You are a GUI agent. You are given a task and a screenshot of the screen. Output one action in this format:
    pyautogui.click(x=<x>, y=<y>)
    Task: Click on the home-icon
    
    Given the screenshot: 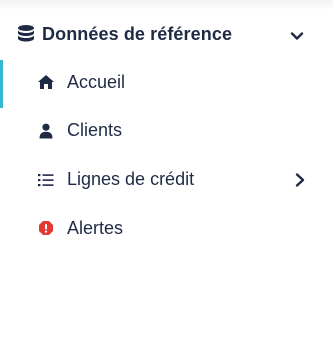 What is the action you would take?
    pyautogui.click(x=46, y=82)
    